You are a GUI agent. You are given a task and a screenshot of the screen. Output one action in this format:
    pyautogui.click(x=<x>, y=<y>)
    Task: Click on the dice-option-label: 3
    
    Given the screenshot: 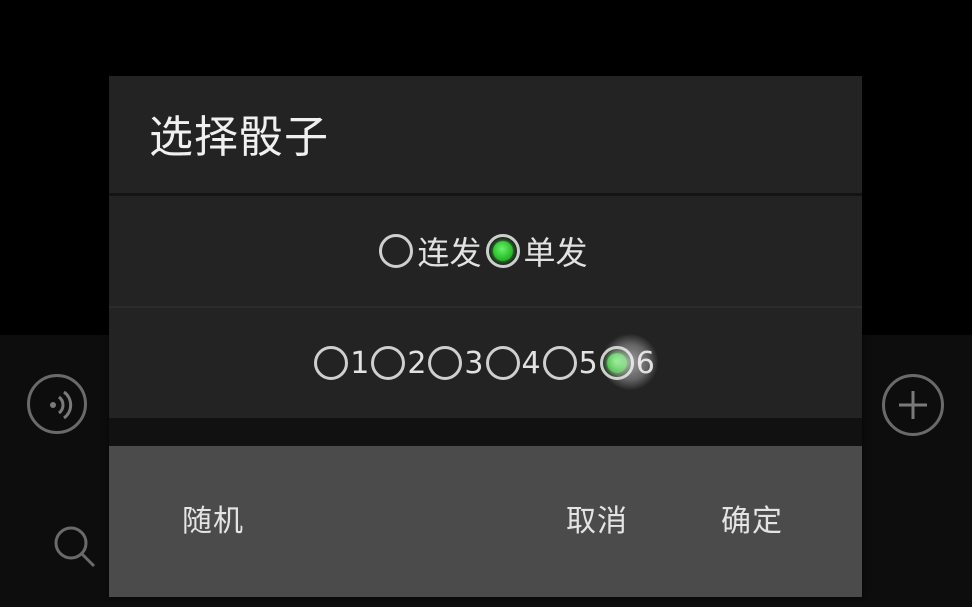 What is the action you would take?
    pyautogui.click(x=474, y=363)
    